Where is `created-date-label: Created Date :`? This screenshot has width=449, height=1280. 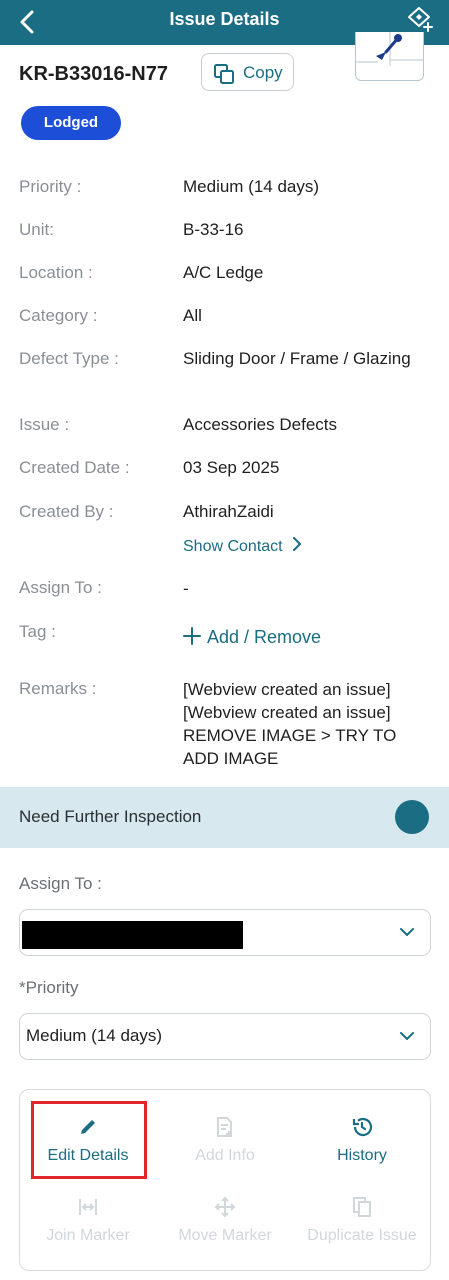 created-date-label: Created Date : is located at coordinates (74, 467).